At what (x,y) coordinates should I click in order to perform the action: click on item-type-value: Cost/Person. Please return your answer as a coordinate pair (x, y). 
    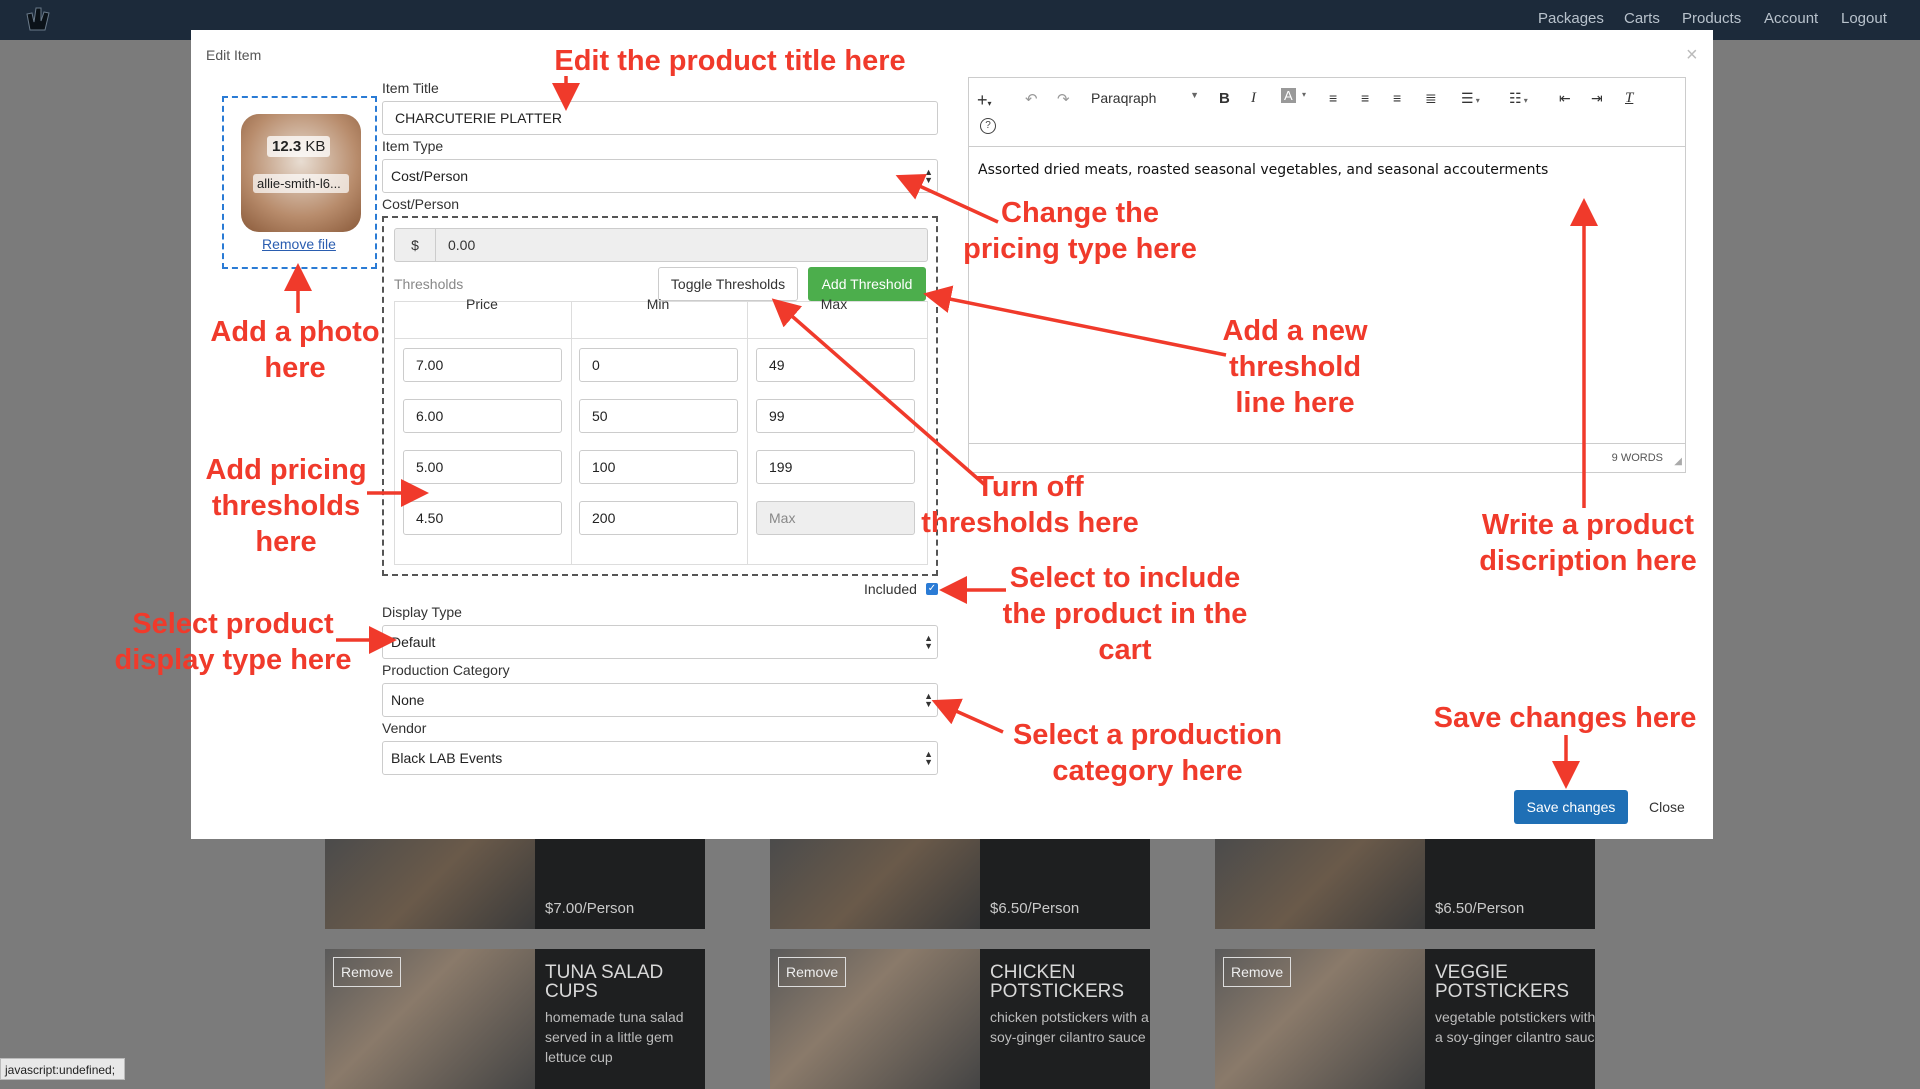
    Looking at the image, I should click on (430, 176).